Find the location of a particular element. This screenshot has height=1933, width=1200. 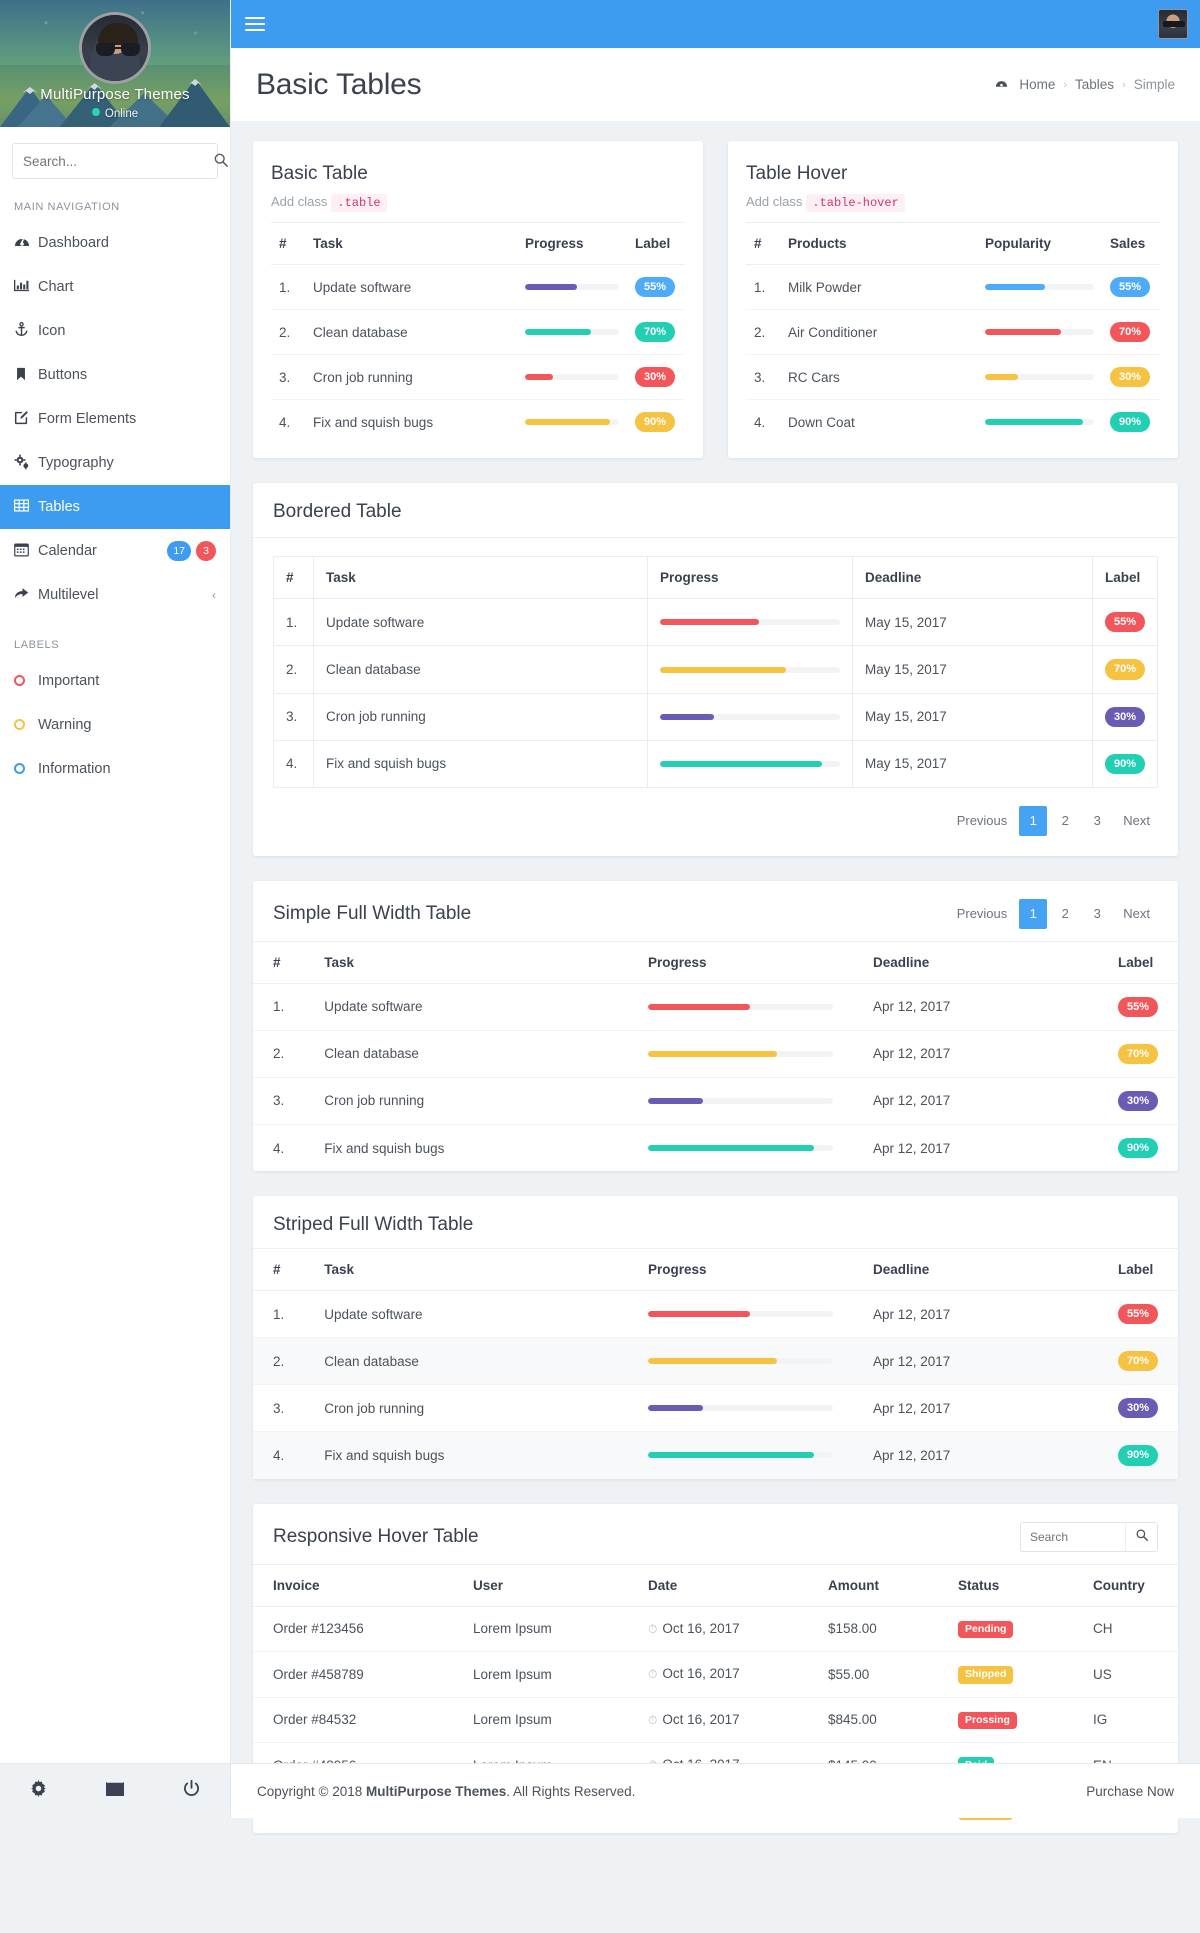

sidebar-item-tables: Tables is located at coordinates (115, 507).